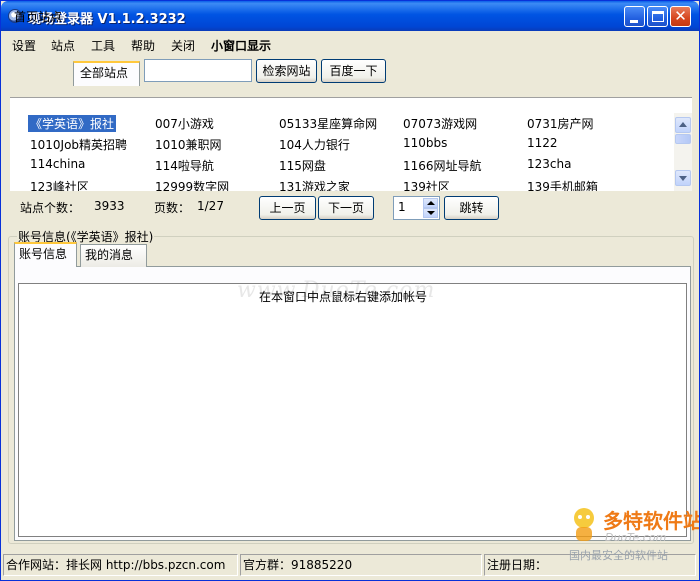 The image size is (700, 581). What do you see at coordinates (350, 16) in the screenshot?
I see `title-bar: 现场登录器 V1.1.2.3232 ✕` at bounding box center [350, 16].